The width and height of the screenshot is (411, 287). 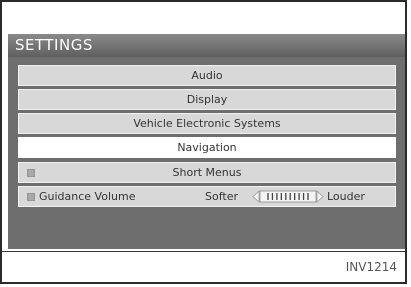 I want to click on navigation-button: Navigation, so click(x=207, y=147).